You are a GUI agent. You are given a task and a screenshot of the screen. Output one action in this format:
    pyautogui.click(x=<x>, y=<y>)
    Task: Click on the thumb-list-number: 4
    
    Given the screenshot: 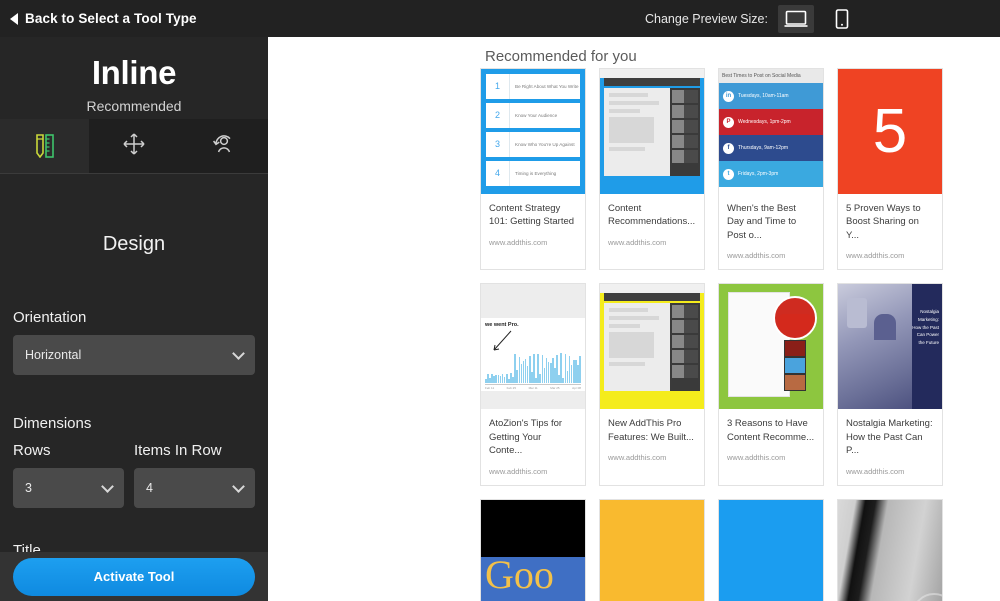 What is the action you would take?
    pyautogui.click(x=498, y=173)
    